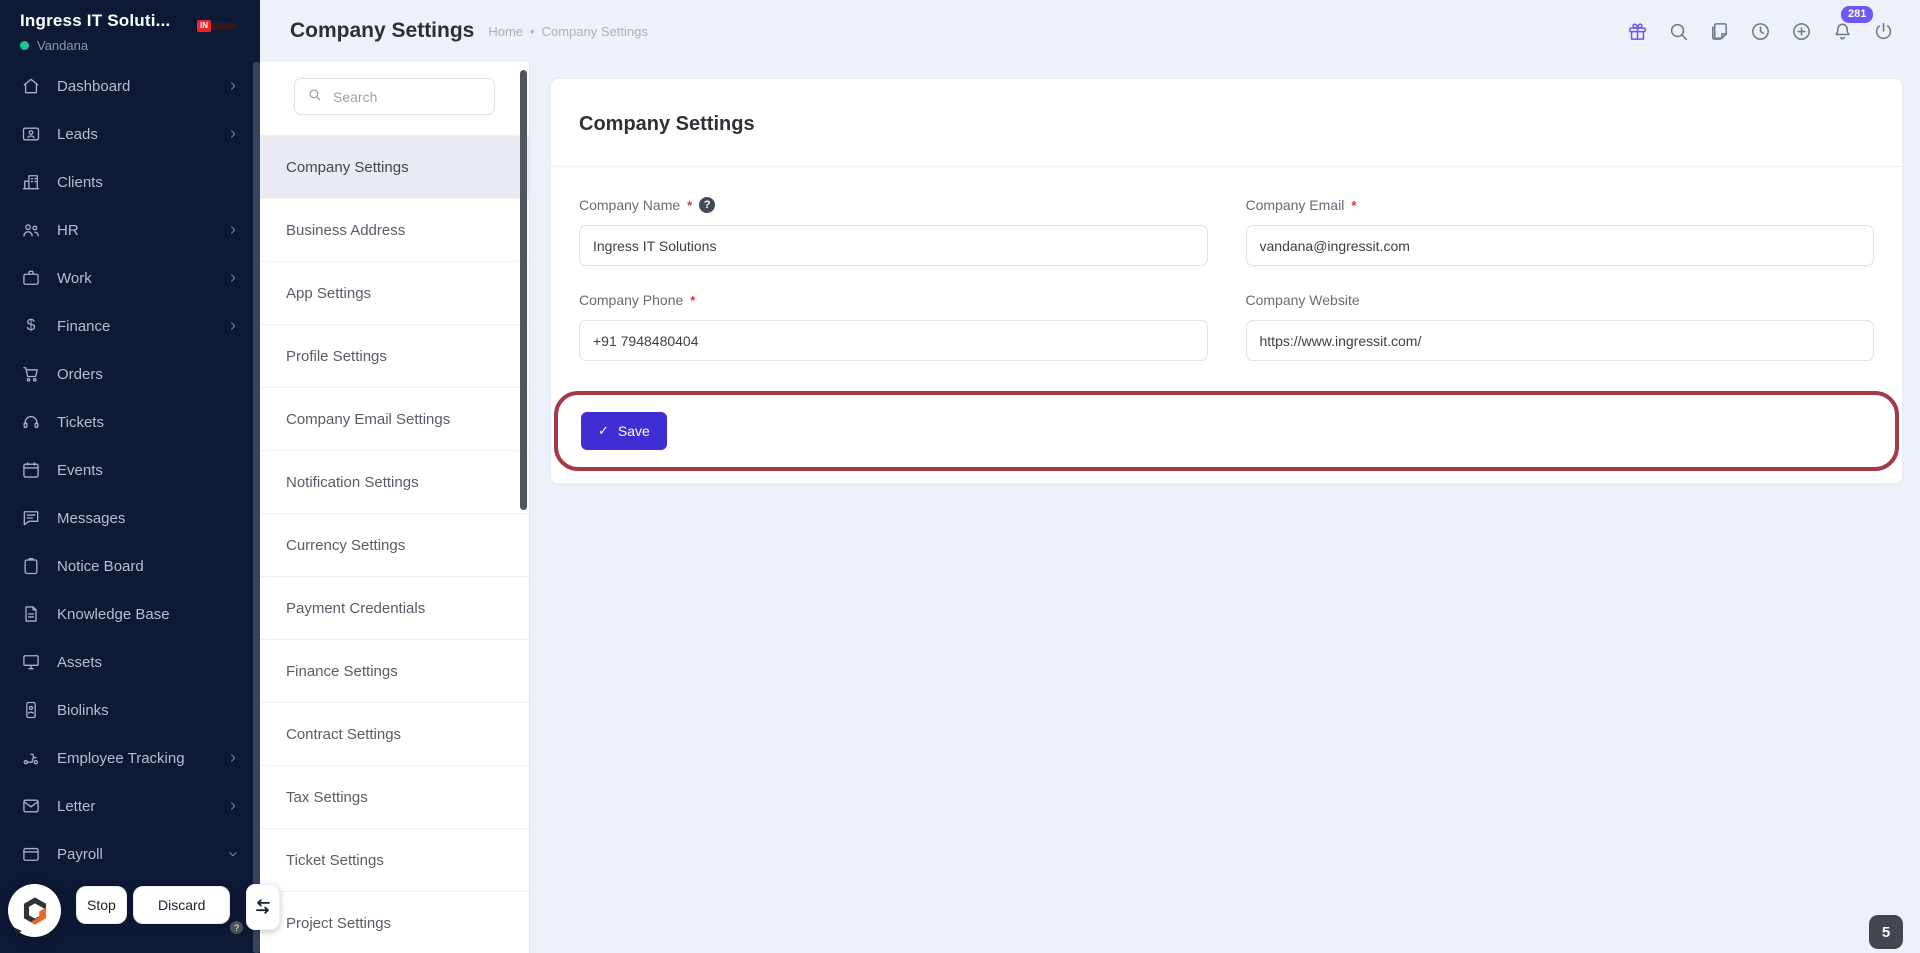  I want to click on breadcrumb: Home • Company Settings, so click(567, 31).